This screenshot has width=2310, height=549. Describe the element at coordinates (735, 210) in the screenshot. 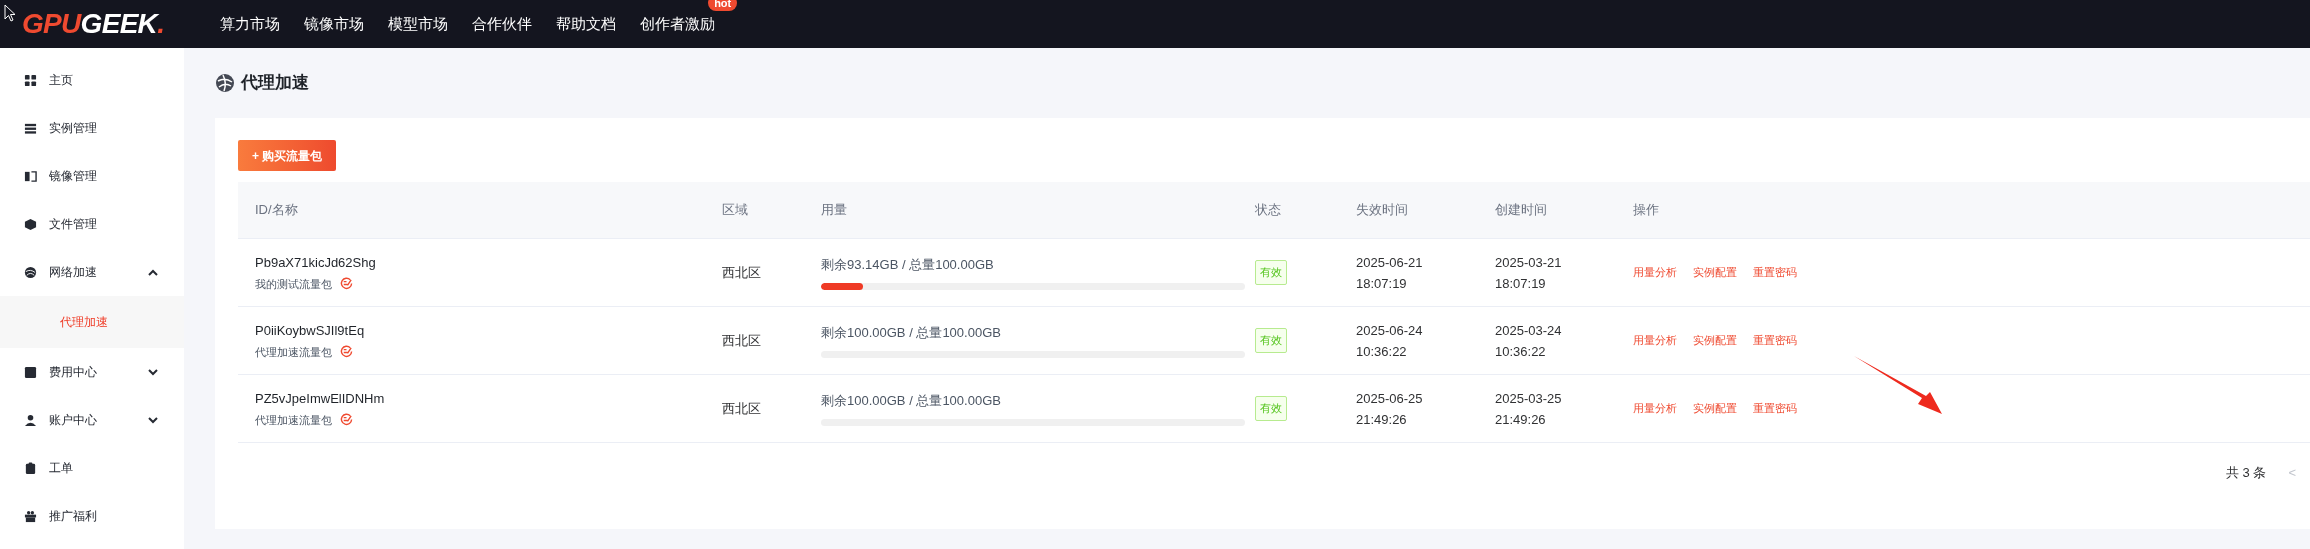

I see `column-header: 区域` at that location.